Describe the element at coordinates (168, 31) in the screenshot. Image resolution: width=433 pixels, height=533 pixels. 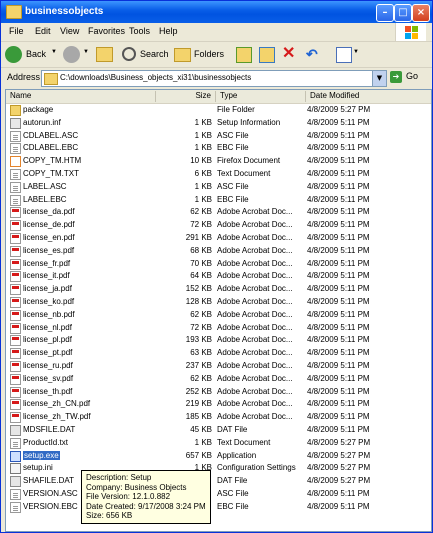
I see `menu-help: Help` at that location.